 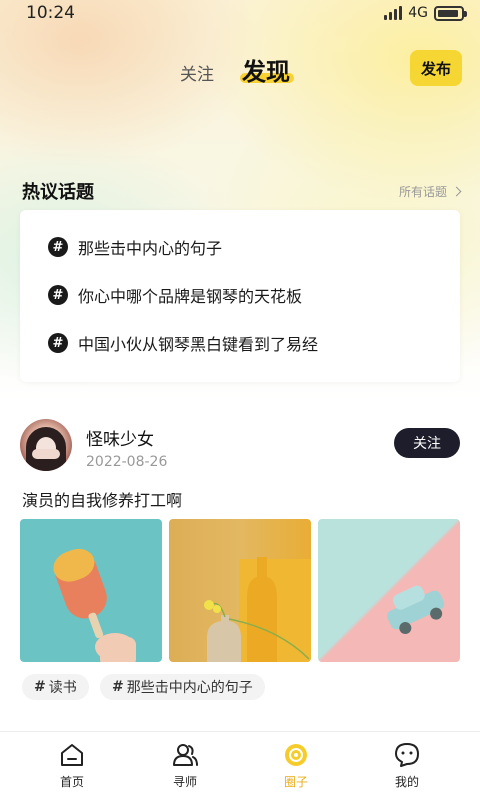 I want to click on follow-button: 关注, so click(x=427, y=443).